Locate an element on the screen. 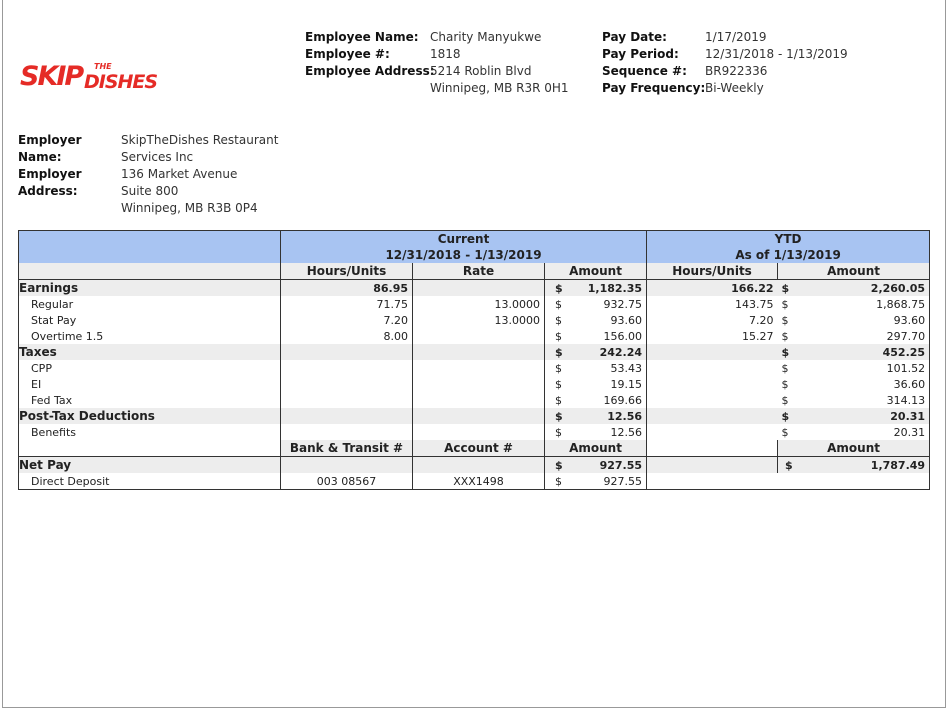  employee-address-line2: Winnipeg, MB R3R 0H1 is located at coordinates (499, 88).